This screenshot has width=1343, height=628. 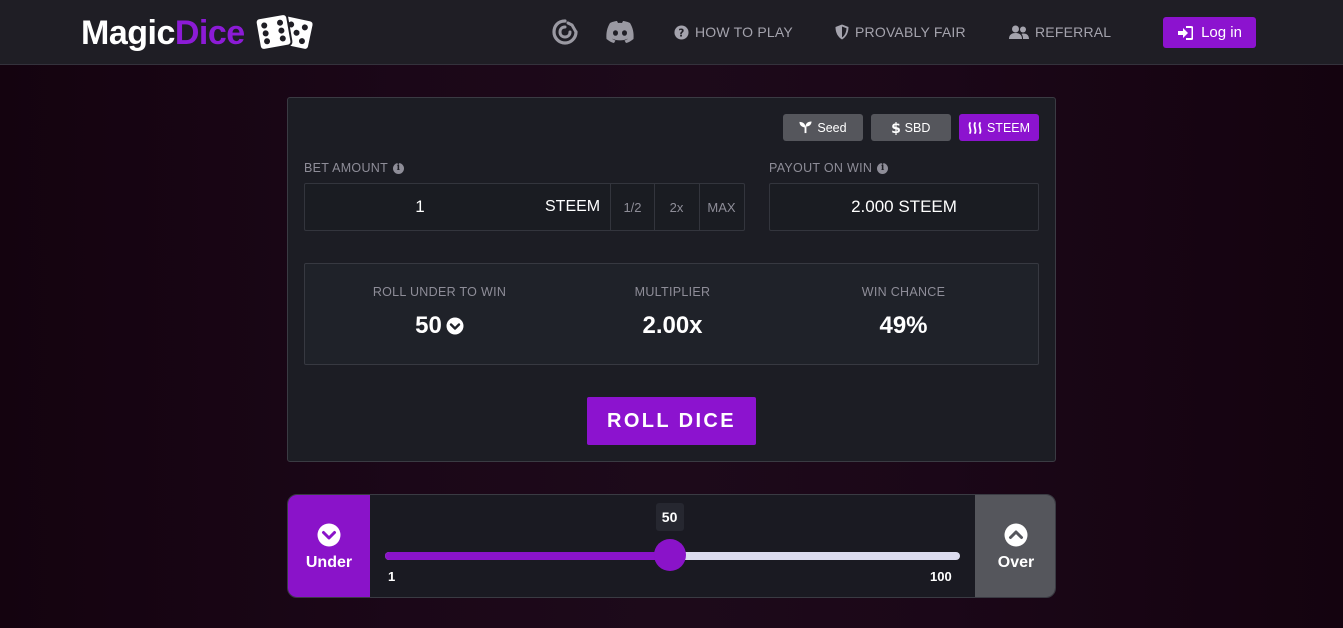 I want to click on bet-amount-label-text: BET AMOUNT, so click(x=346, y=168).